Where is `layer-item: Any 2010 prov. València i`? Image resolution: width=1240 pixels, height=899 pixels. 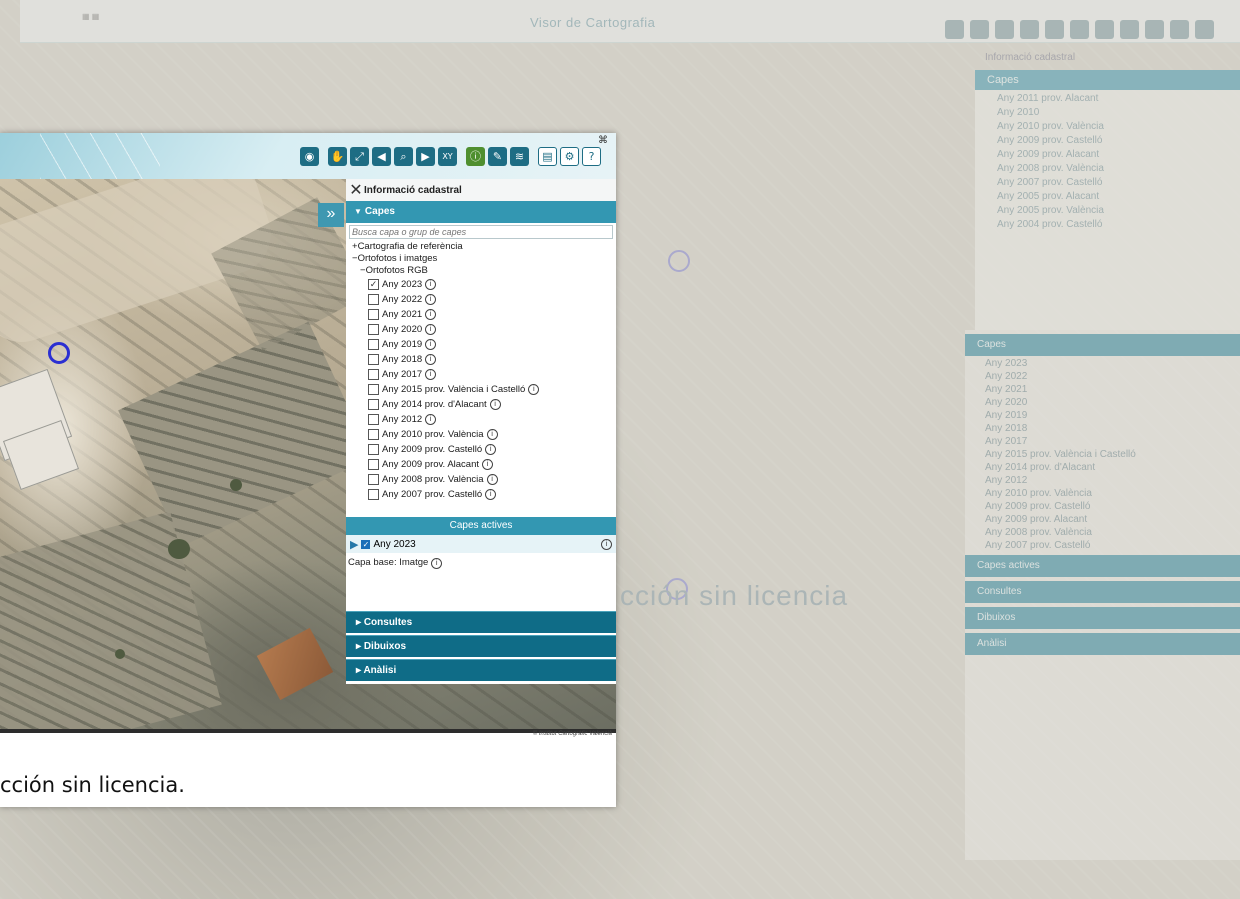 layer-item: Any 2010 prov. València i is located at coordinates (484, 434).